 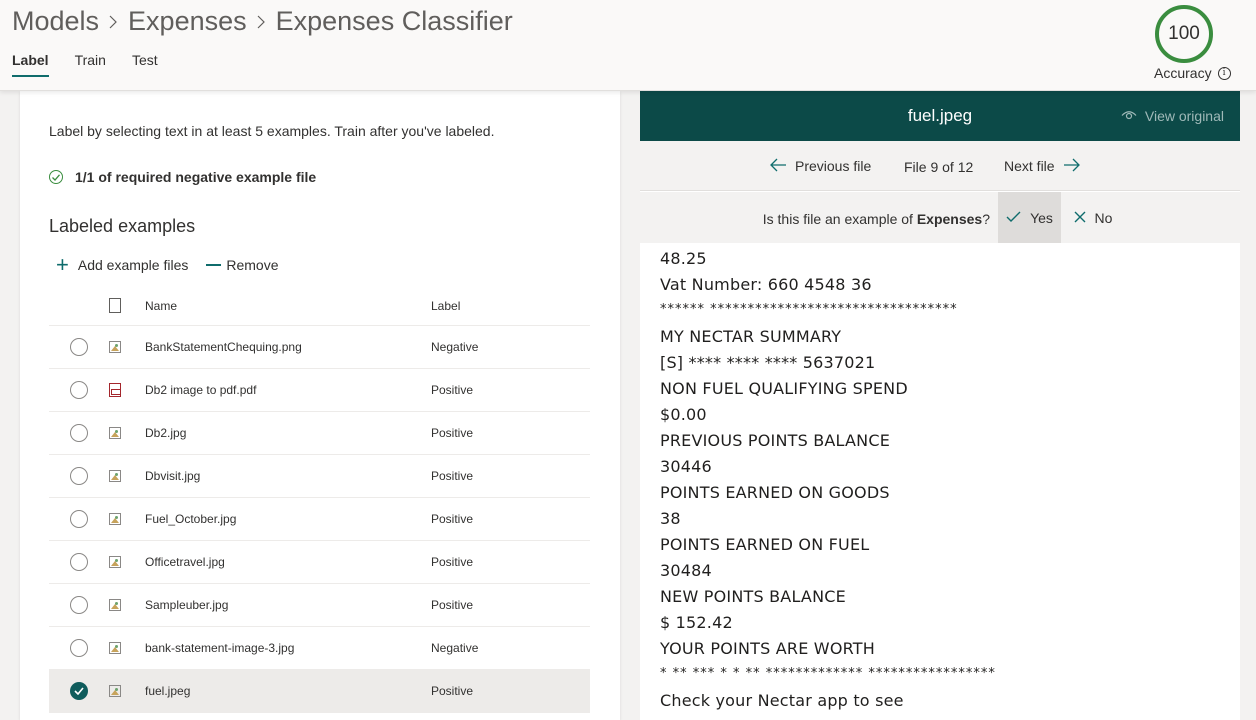 What do you see at coordinates (1042, 166) in the screenshot?
I see `next-file-button: Next file` at bounding box center [1042, 166].